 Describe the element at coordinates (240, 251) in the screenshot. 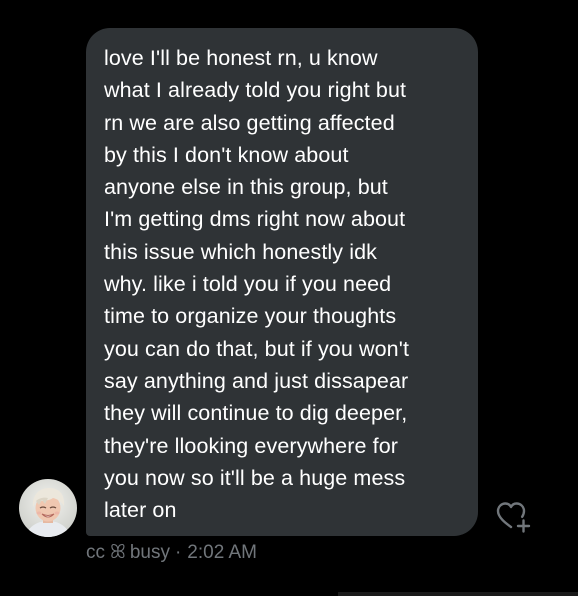

I see `message-line: this issue which honestly idk` at that location.